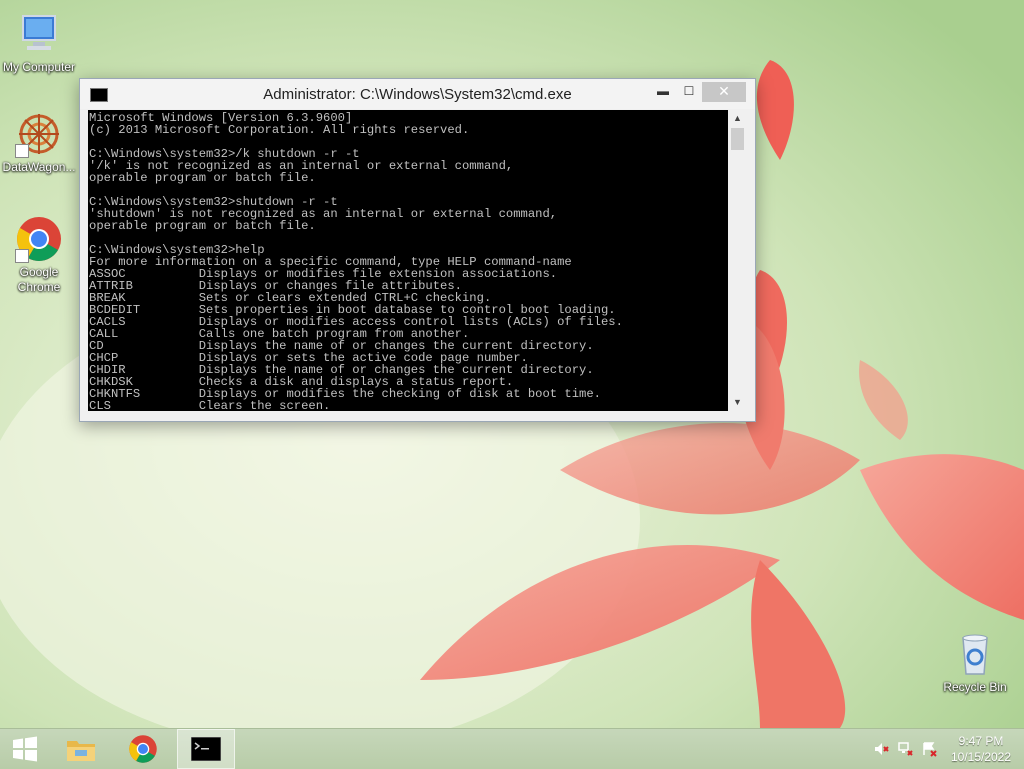 The height and width of the screenshot is (769, 1024). I want to click on minimize-button: ▬, so click(663, 92).